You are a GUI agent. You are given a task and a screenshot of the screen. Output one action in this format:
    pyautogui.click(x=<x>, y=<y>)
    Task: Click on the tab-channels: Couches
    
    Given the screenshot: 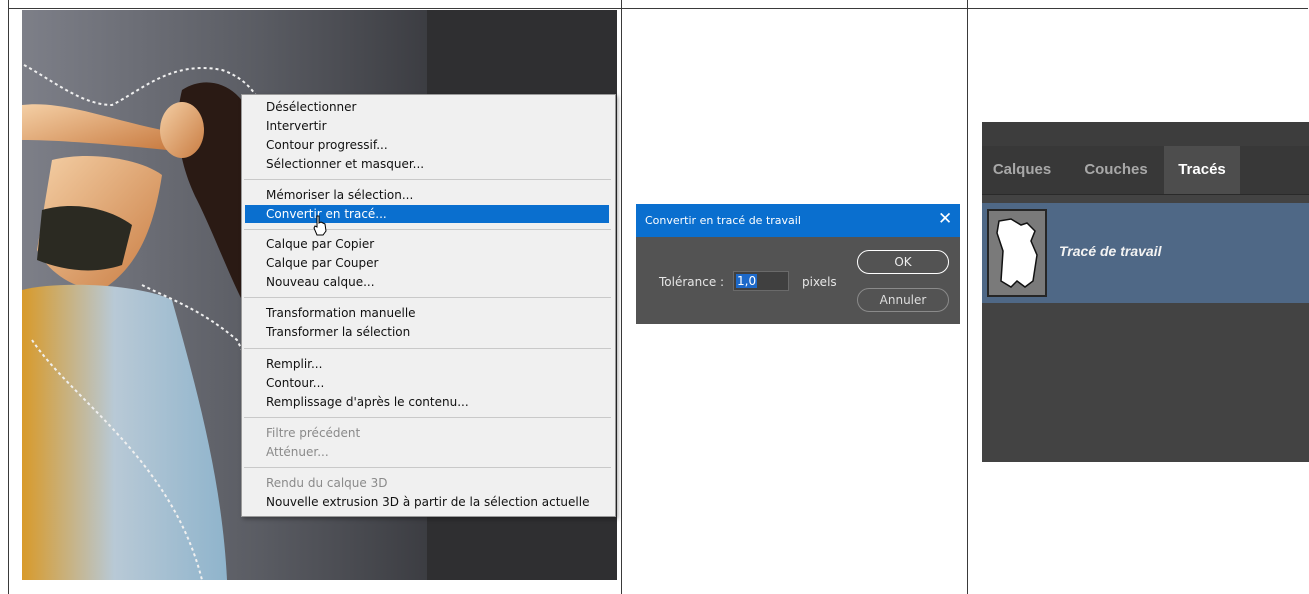 What is the action you would take?
    pyautogui.click(x=1116, y=170)
    